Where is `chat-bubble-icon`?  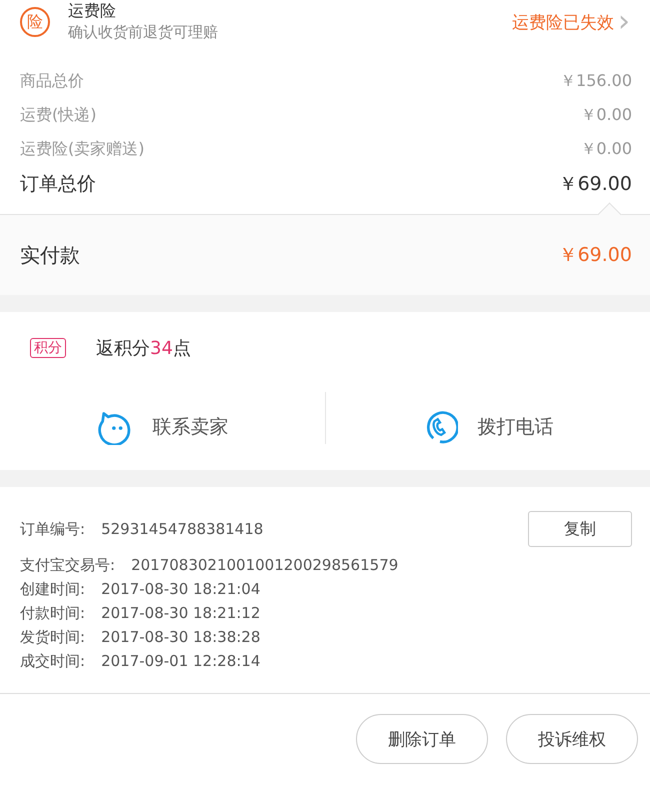 chat-bubble-icon is located at coordinates (114, 427).